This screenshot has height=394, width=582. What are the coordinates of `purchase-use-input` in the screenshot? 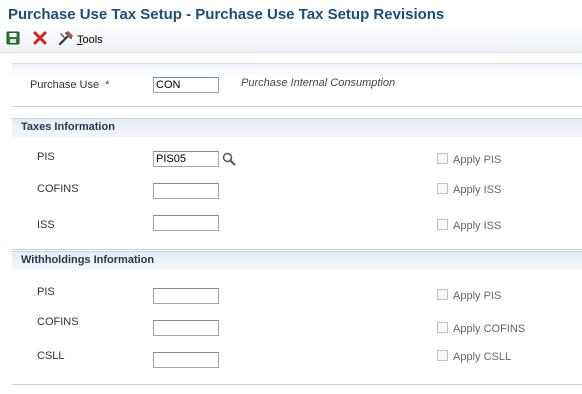 It's located at (186, 85).